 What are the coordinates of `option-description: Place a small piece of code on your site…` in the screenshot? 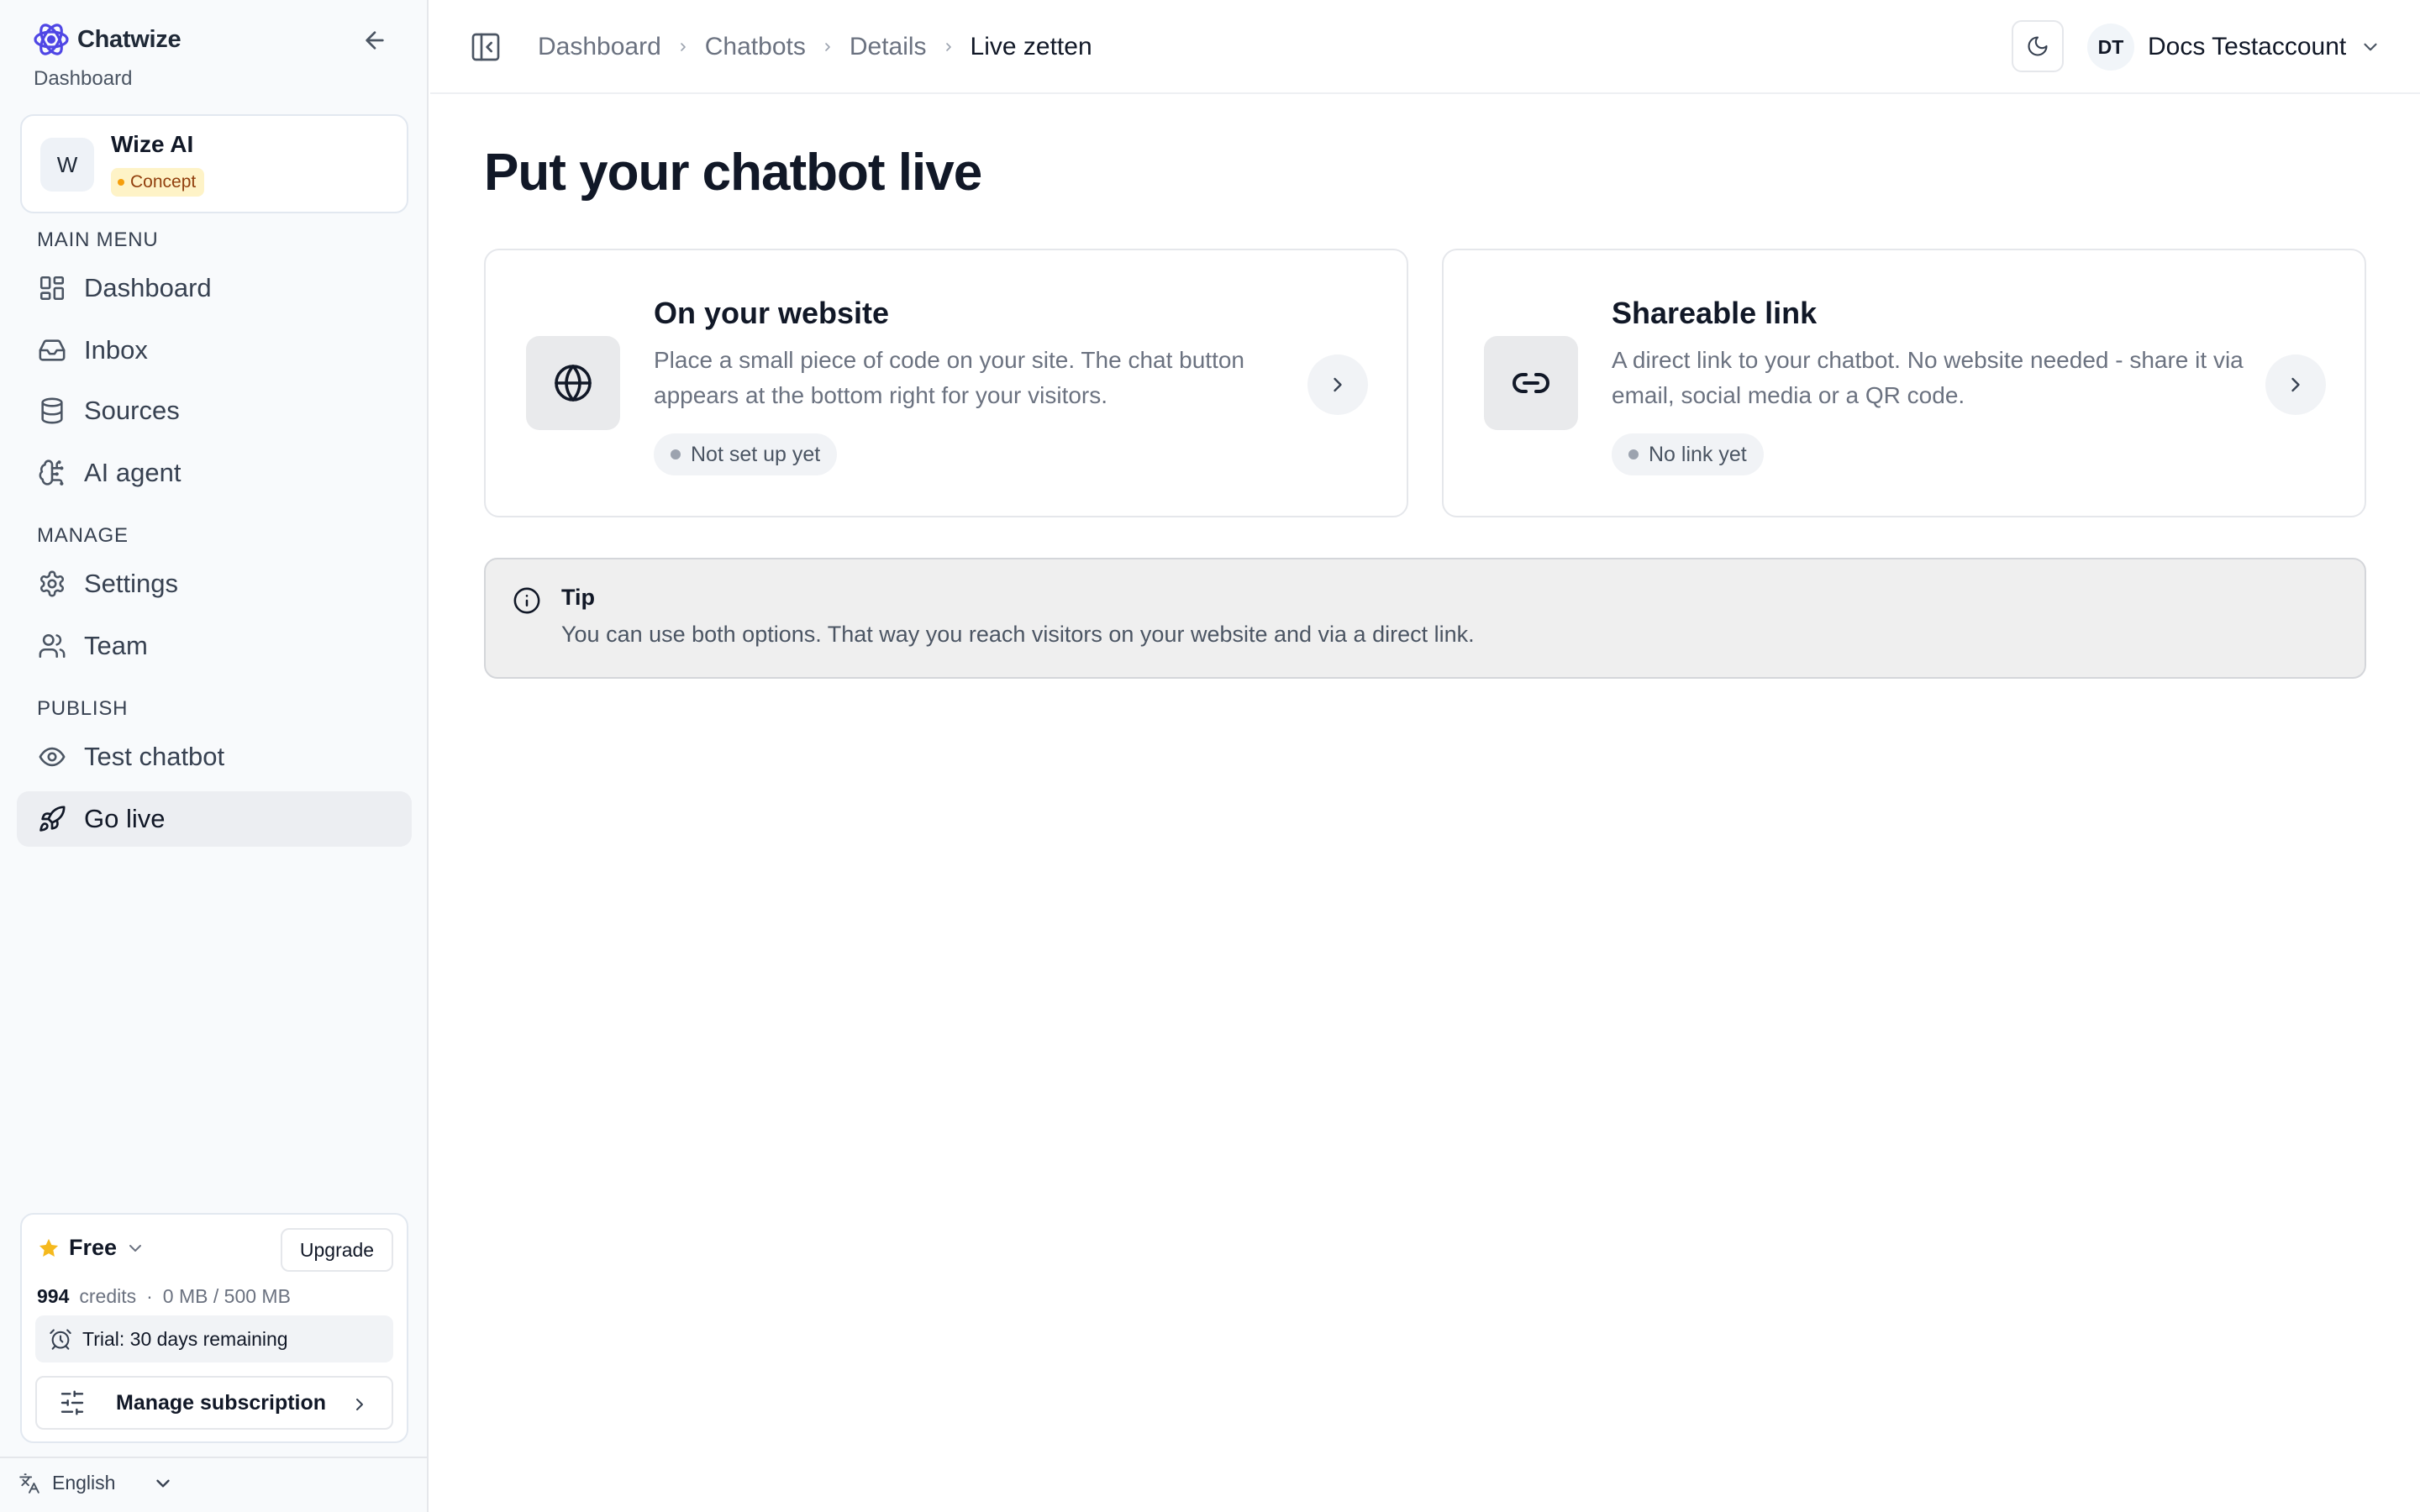 It's located at (950, 377).